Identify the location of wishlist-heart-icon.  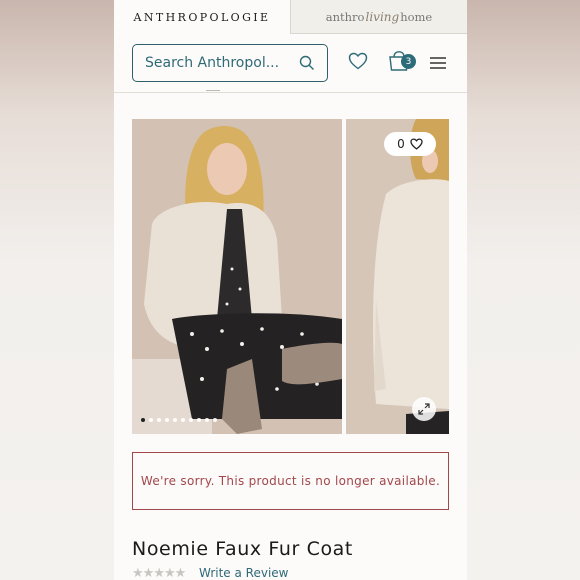
(358, 61).